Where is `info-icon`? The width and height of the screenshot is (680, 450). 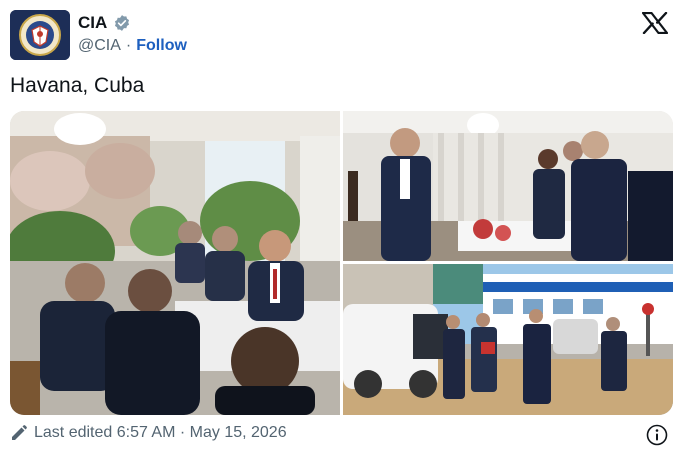 info-icon is located at coordinates (657, 435).